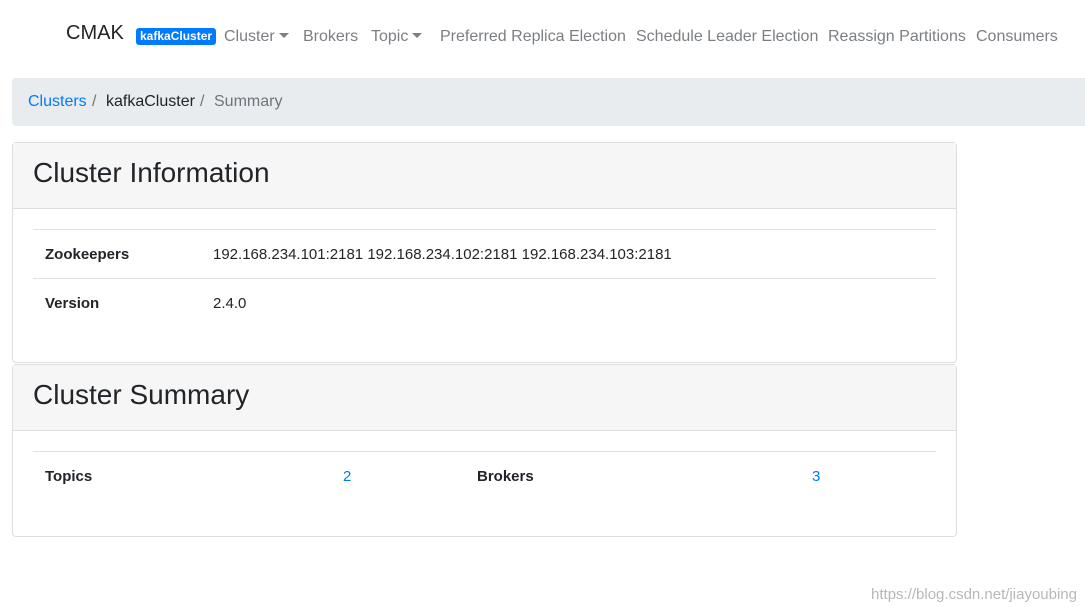  I want to click on nav-preferred-replica-election: Preferred Replica Election, so click(533, 37).